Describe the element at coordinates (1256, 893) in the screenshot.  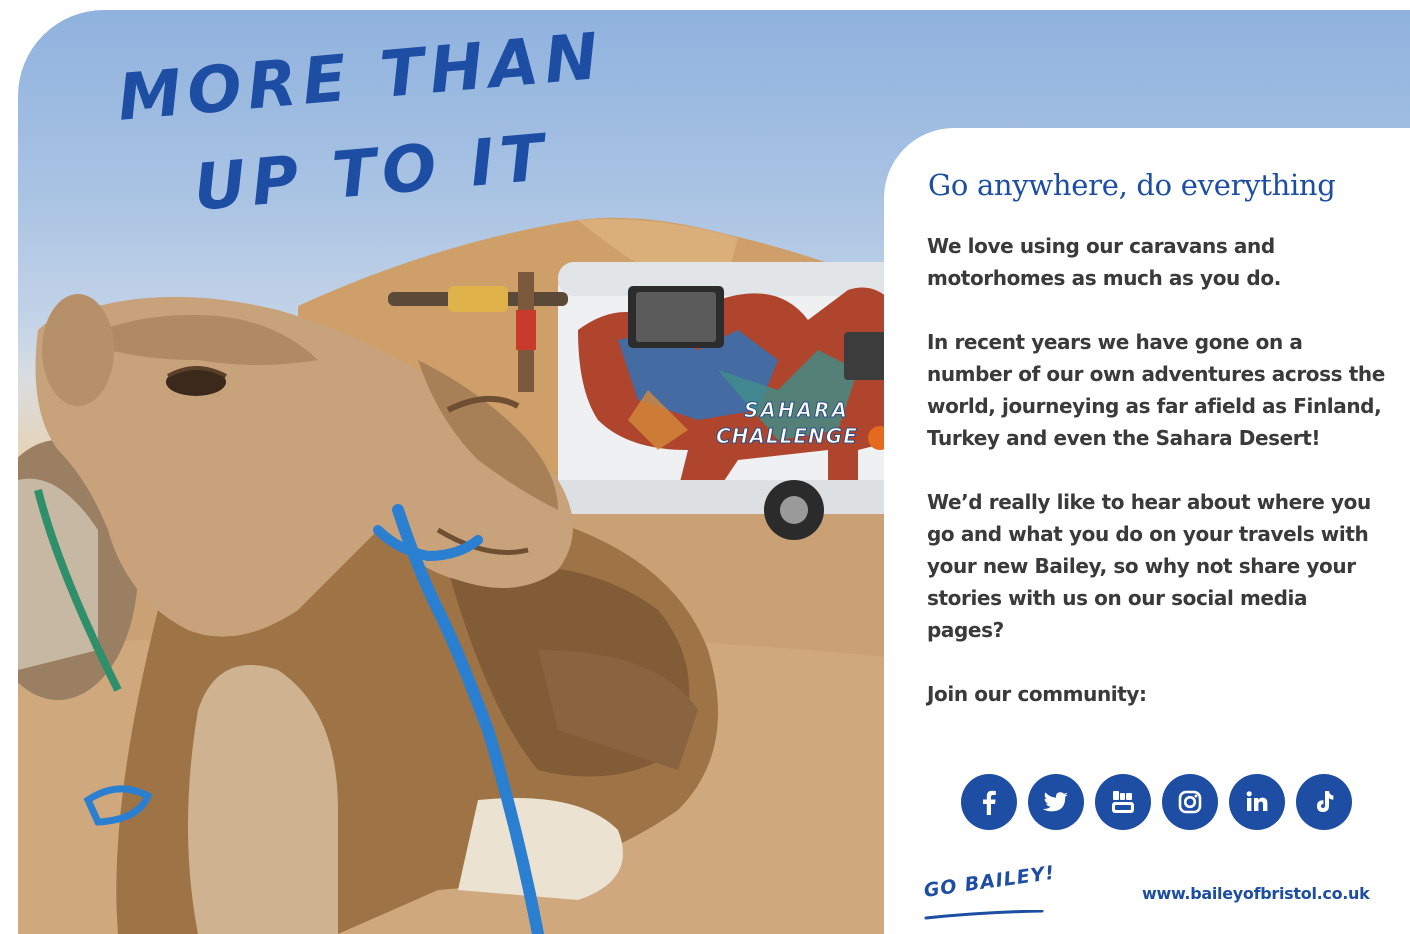
I see `website-link: www.baileyofbristol.co.uk` at that location.